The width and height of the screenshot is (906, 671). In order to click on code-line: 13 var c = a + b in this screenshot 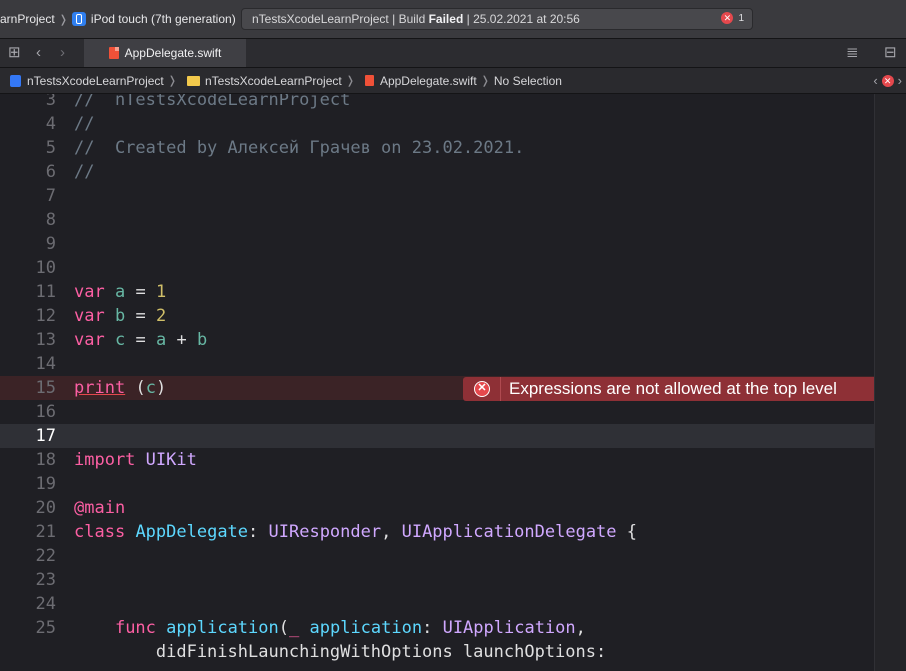, I will do `click(437, 340)`.